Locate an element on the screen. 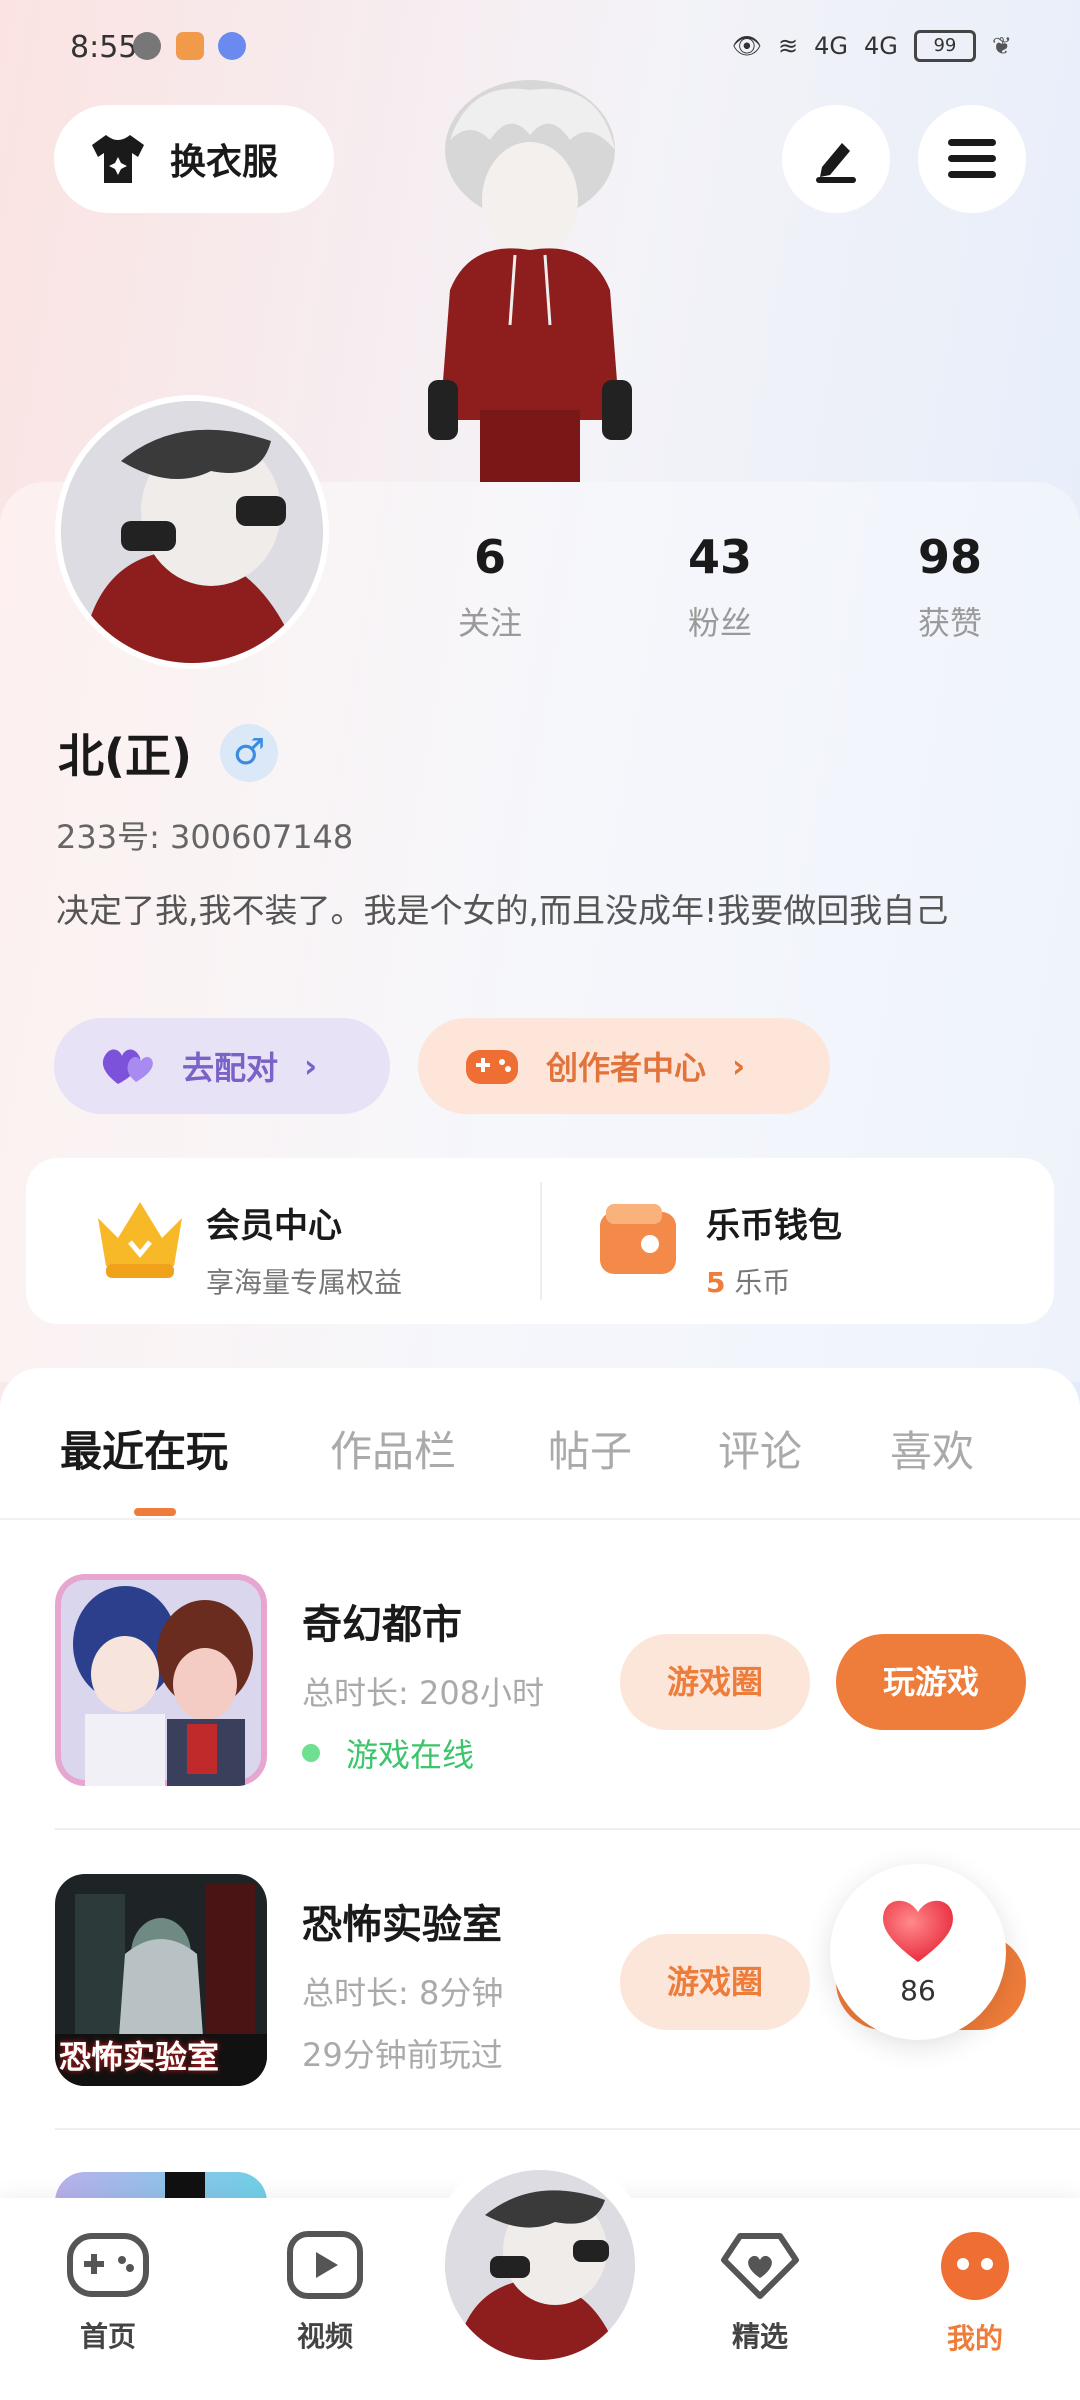  change-outfit-button: 换衣服 is located at coordinates (194, 159).